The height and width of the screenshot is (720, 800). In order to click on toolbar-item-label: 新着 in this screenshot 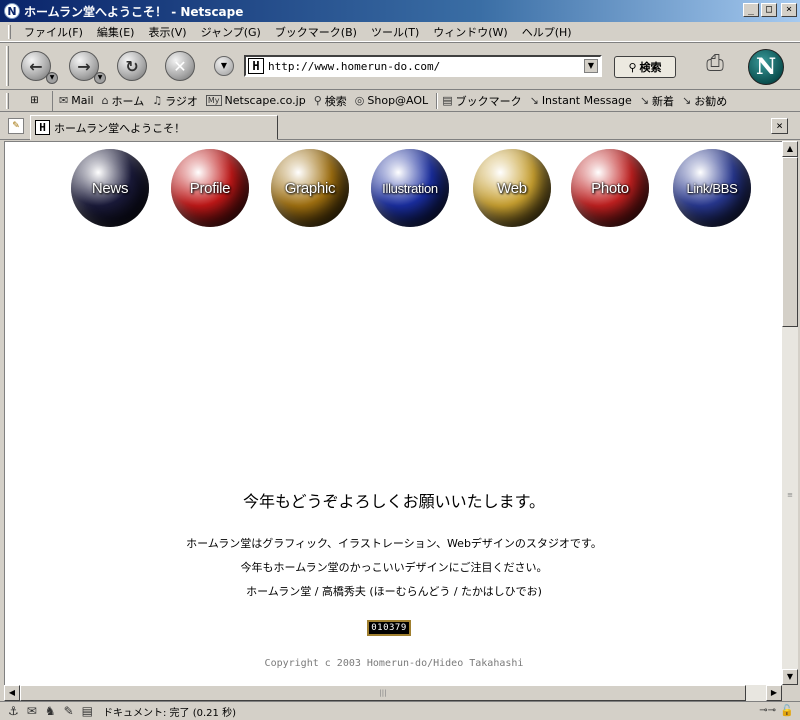, I will do `click(663, 101)`.